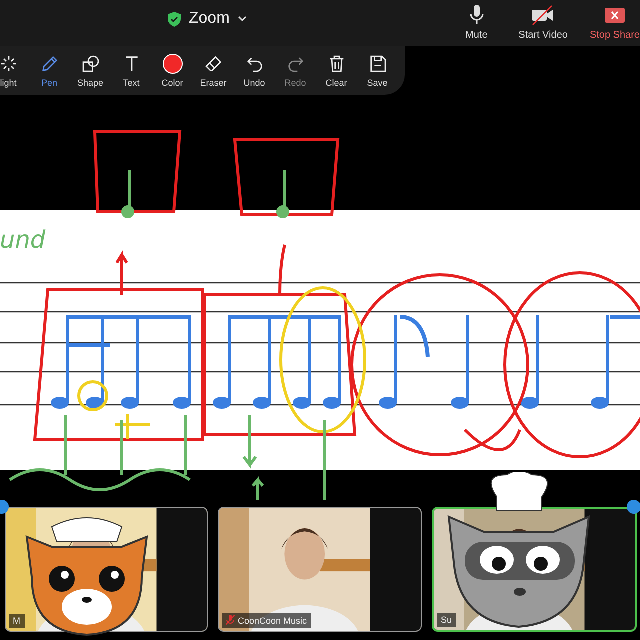 The height and width of the screenshot is (640, 640). What do you see at coordinates (90, 64) in the screenshot?
I see `shape-icon` at bounding box center [90, 64].